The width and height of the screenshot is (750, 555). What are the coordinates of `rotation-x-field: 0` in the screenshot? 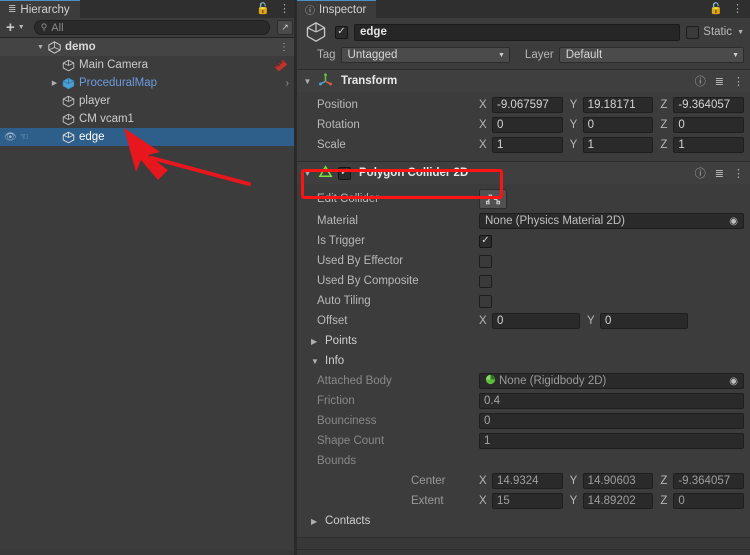 It's located at (527, 125).